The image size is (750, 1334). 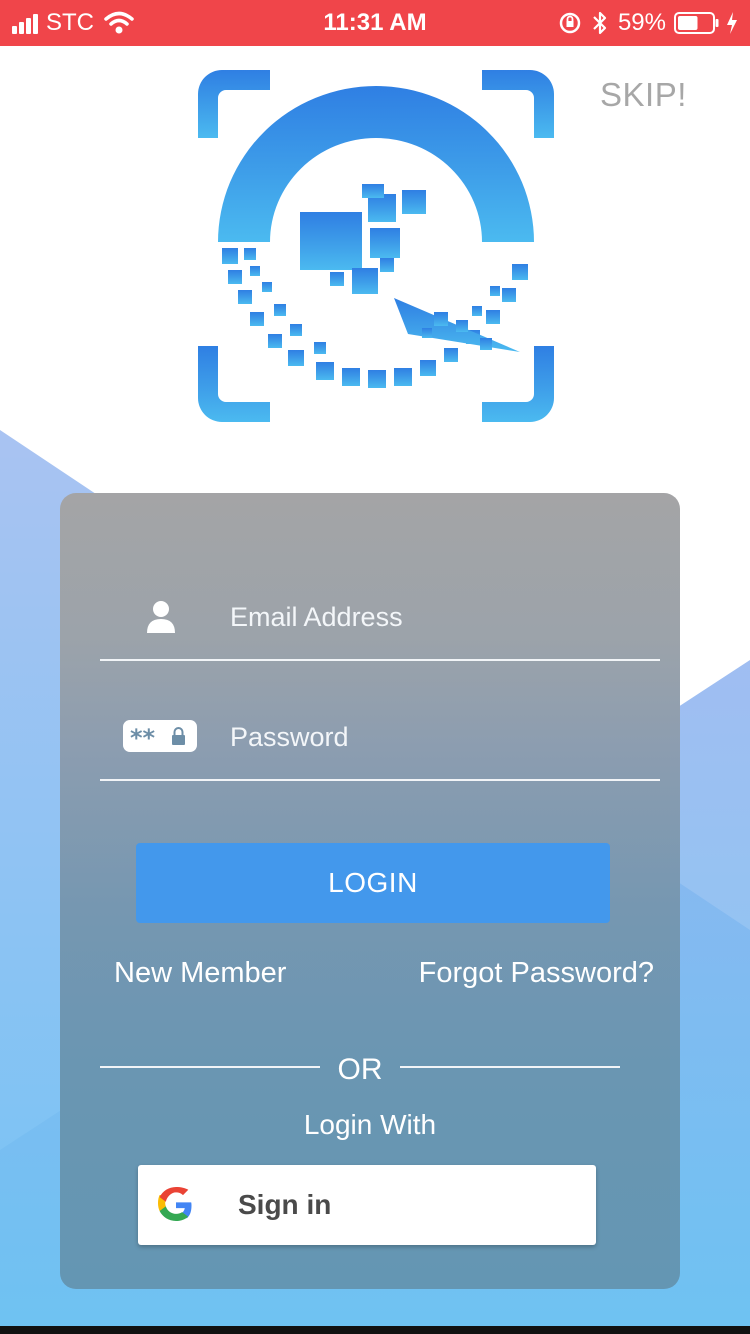 What do you see at coordinates (175, 1204) in the screenshot?
I see `google-icon` at bounding box center [175, 1204].